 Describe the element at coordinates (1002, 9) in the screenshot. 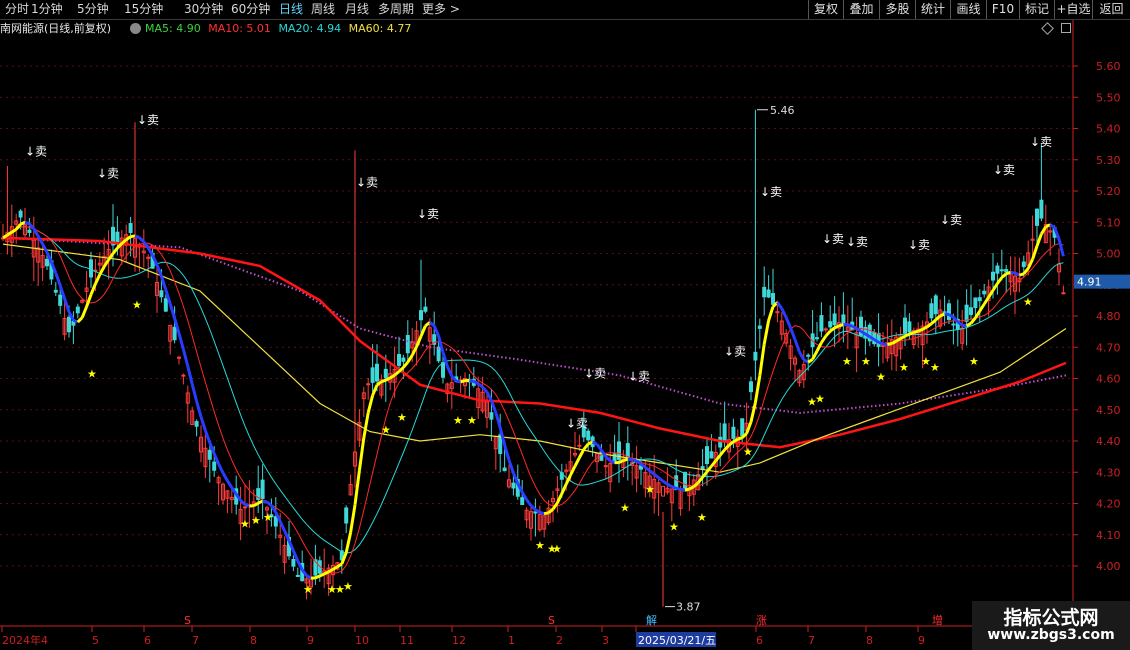

I see `toolbar-button-5: F10` at that location.